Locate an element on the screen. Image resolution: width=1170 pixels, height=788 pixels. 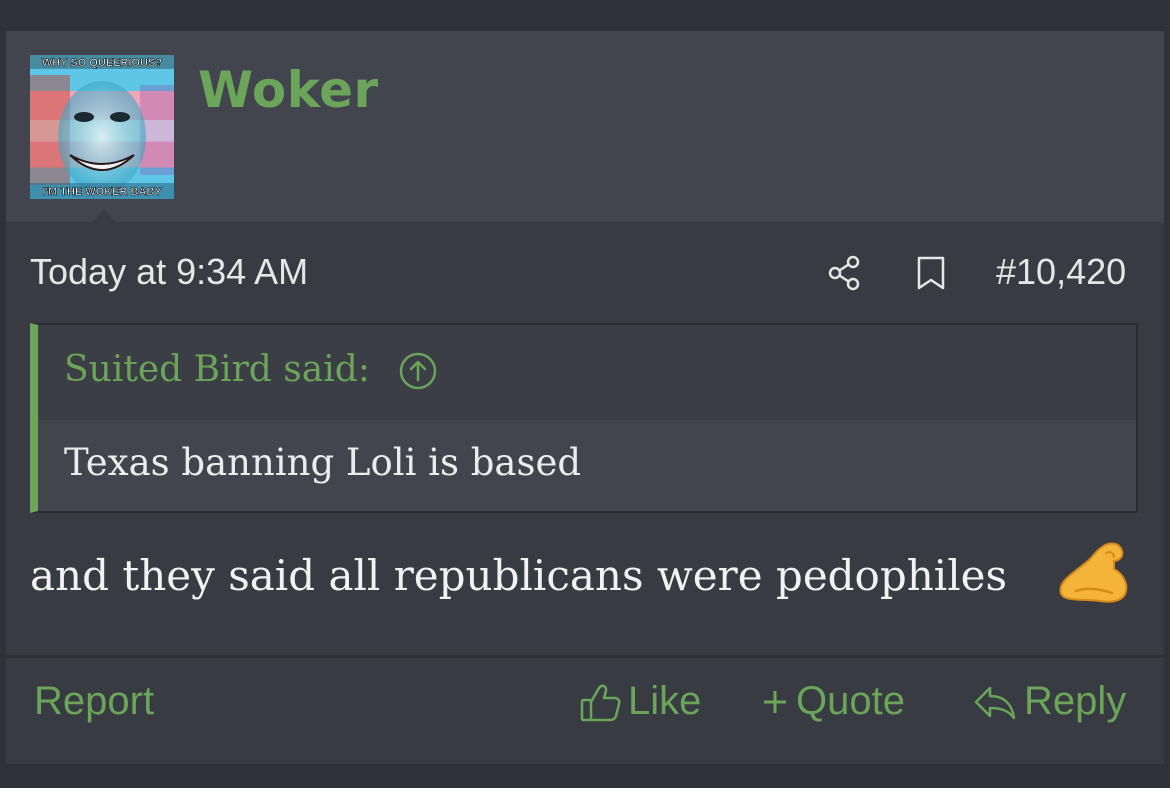
avatar-image: WHY SO QUEERIOUS? I'M THE WOKER BABY is located at coordinates (102, 127).